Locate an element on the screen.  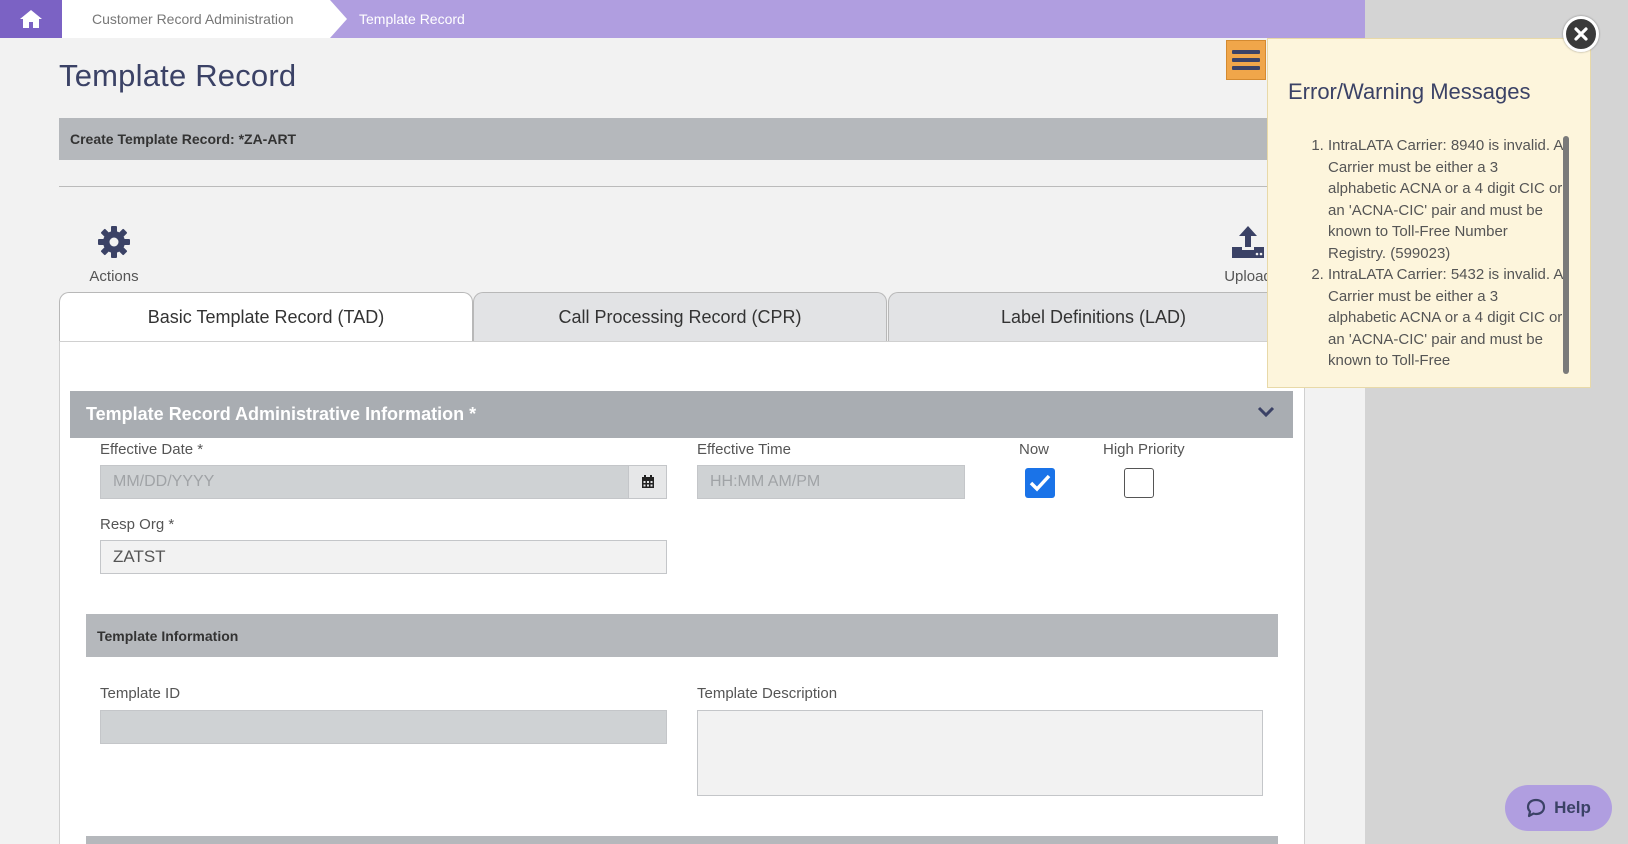
home-icon is located at coordinates (31, 19).